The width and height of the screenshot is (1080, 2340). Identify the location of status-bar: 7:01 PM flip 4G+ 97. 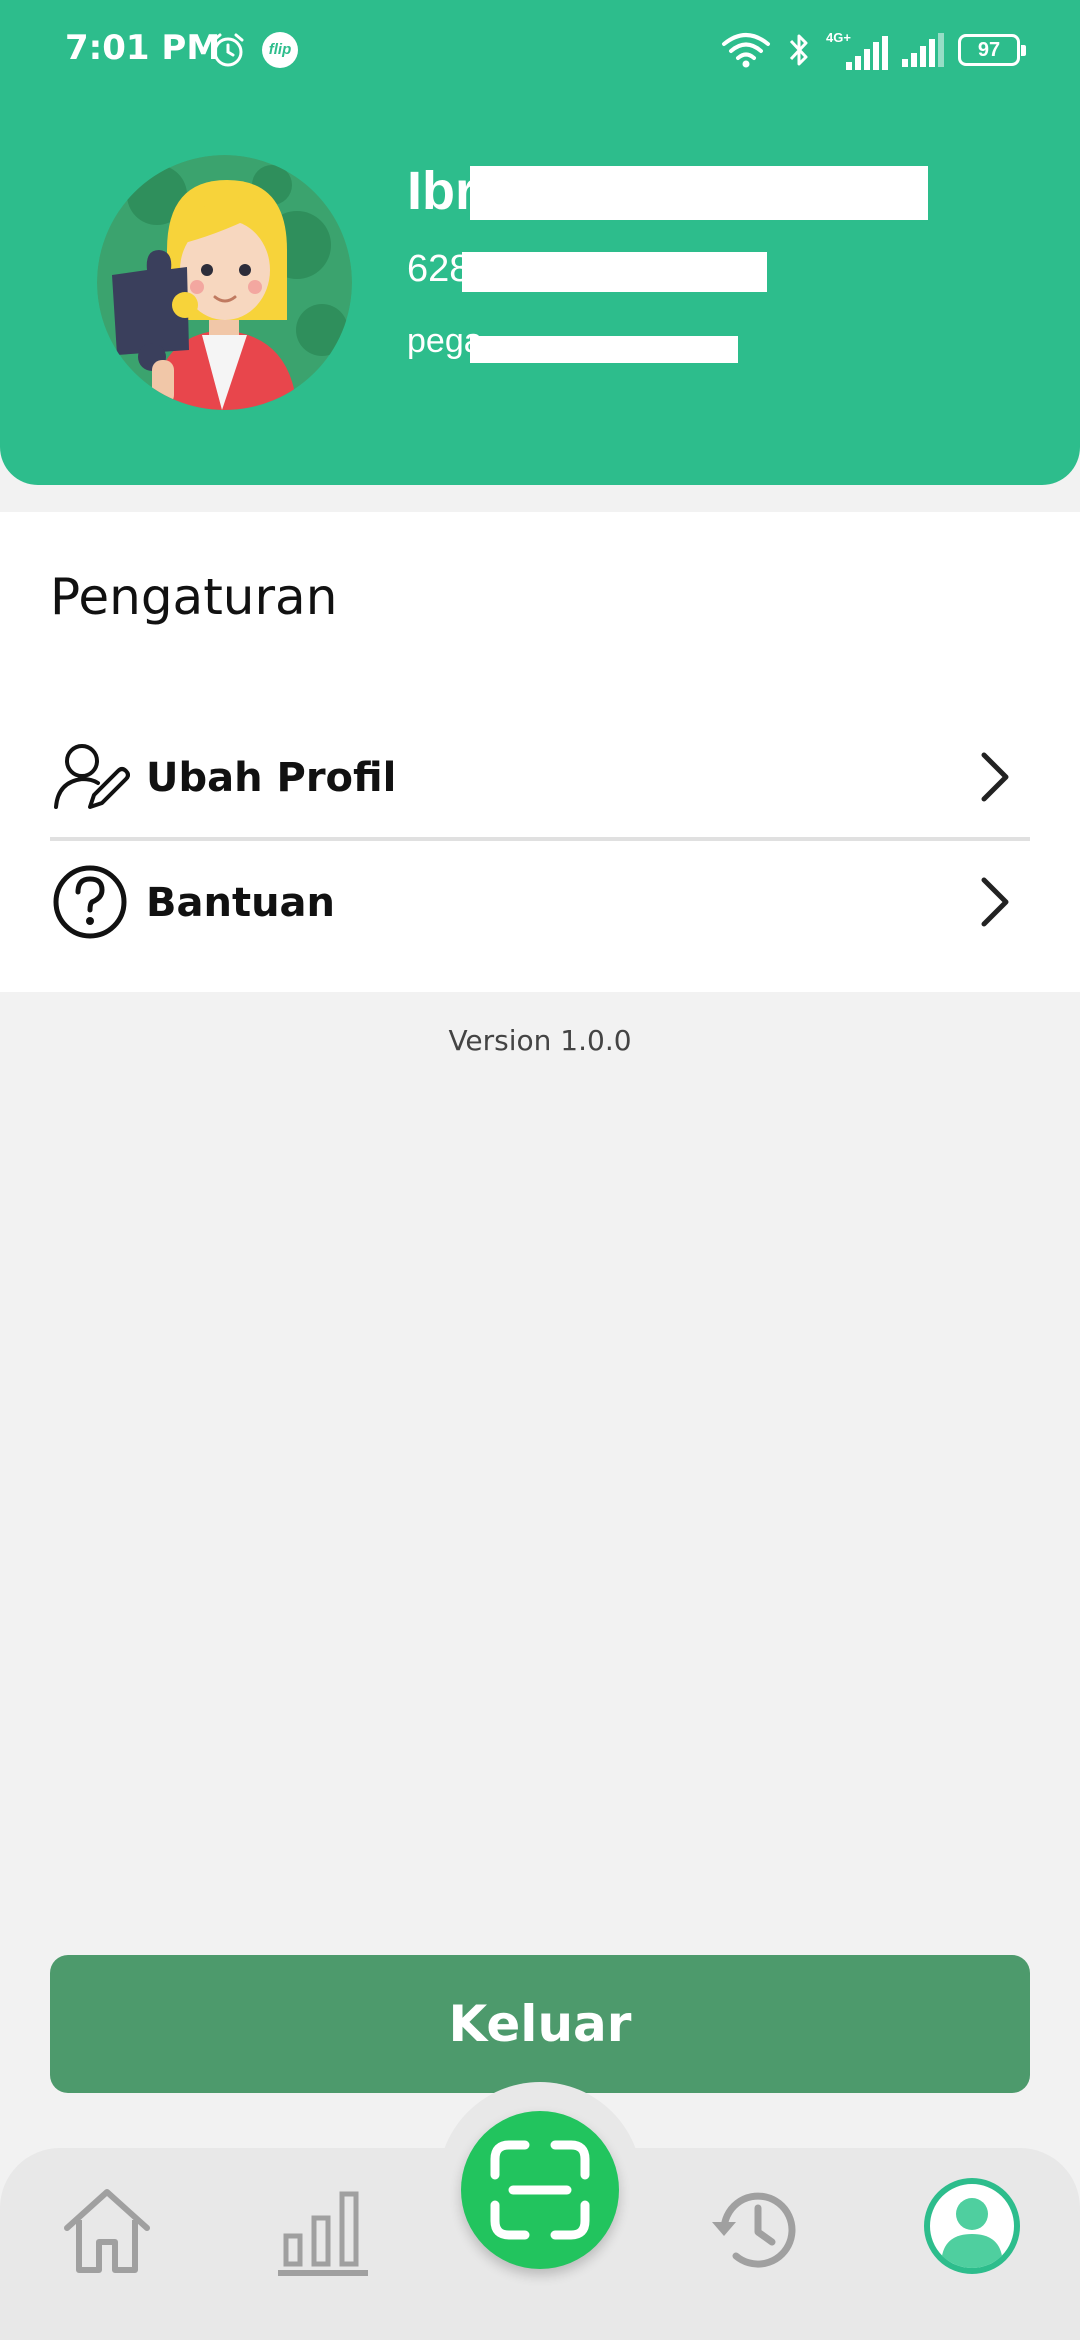
(540, 50).